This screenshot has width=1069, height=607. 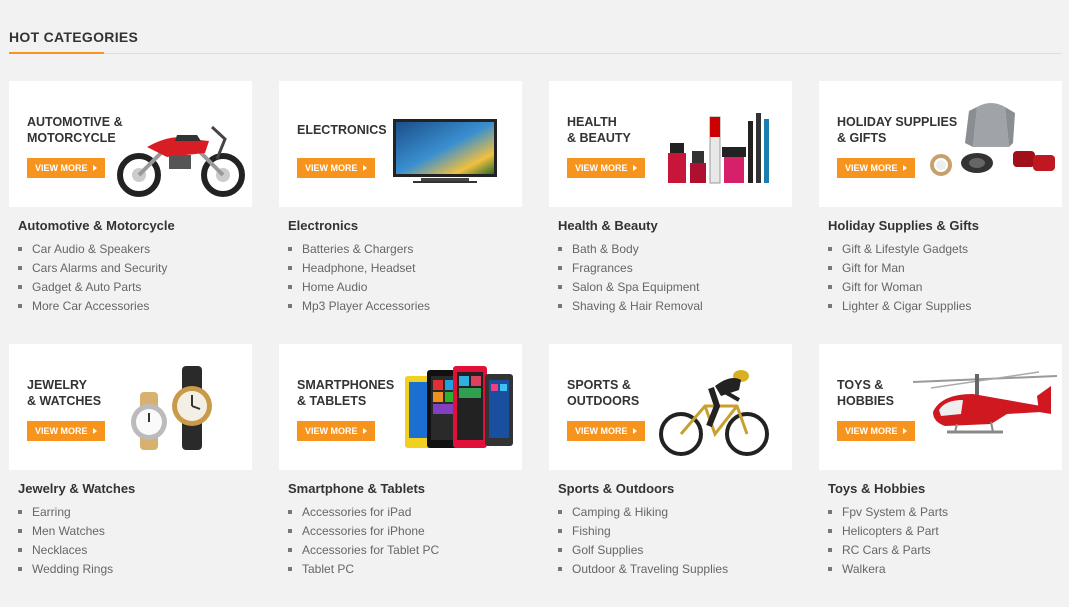 I want to click on list-item: Necklaces, so click(x=65, y=551).